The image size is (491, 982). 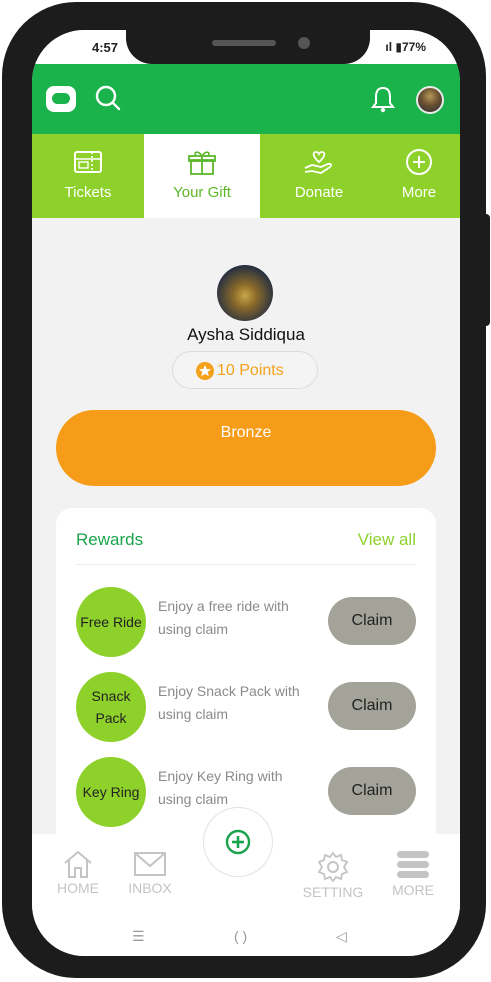 I want to click on reward-title: Snack Pack, so click(x=111, y=707).